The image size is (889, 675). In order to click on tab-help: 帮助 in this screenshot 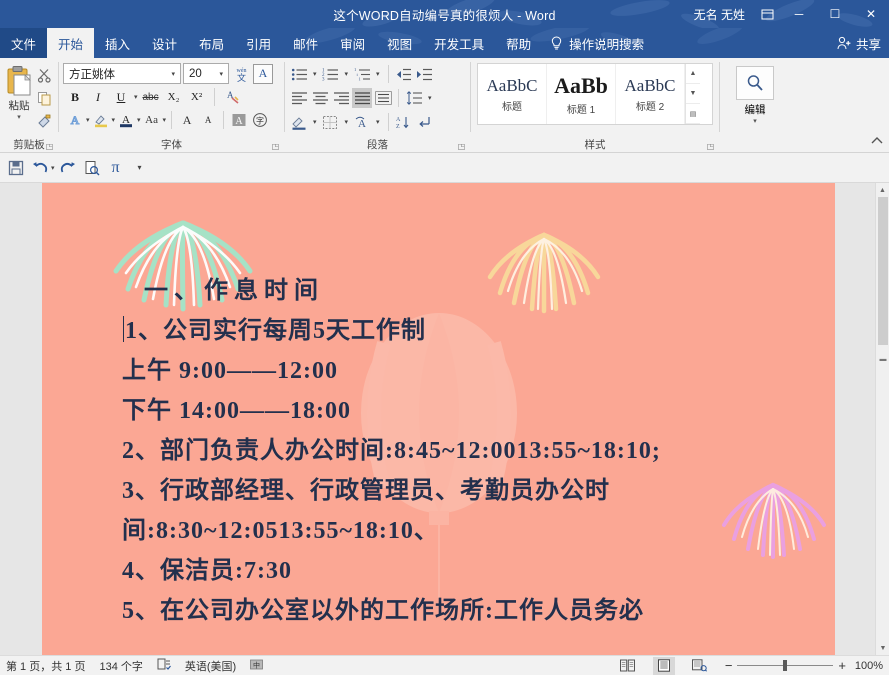, I will do `click(518, 43)`.